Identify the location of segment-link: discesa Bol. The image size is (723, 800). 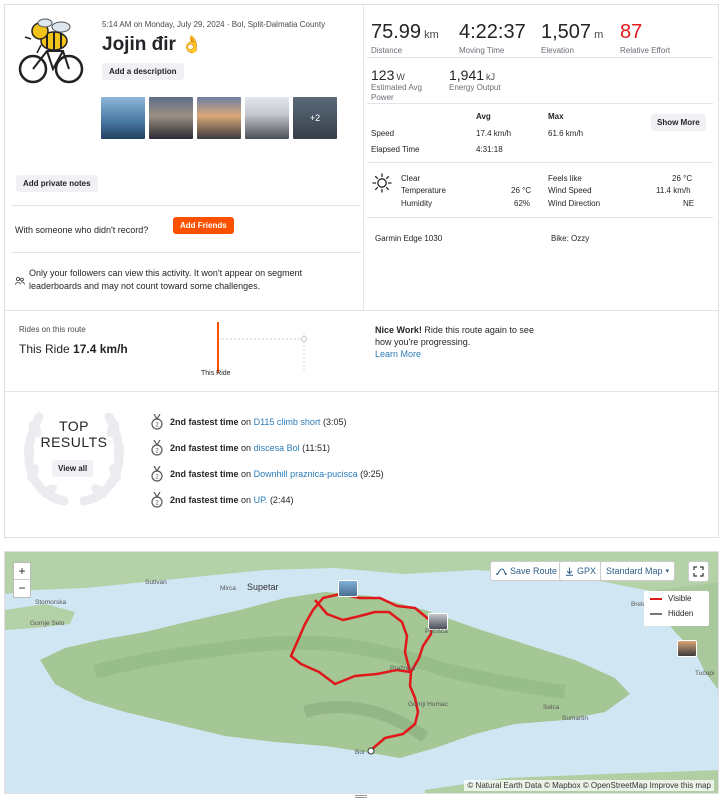
(277, 448).